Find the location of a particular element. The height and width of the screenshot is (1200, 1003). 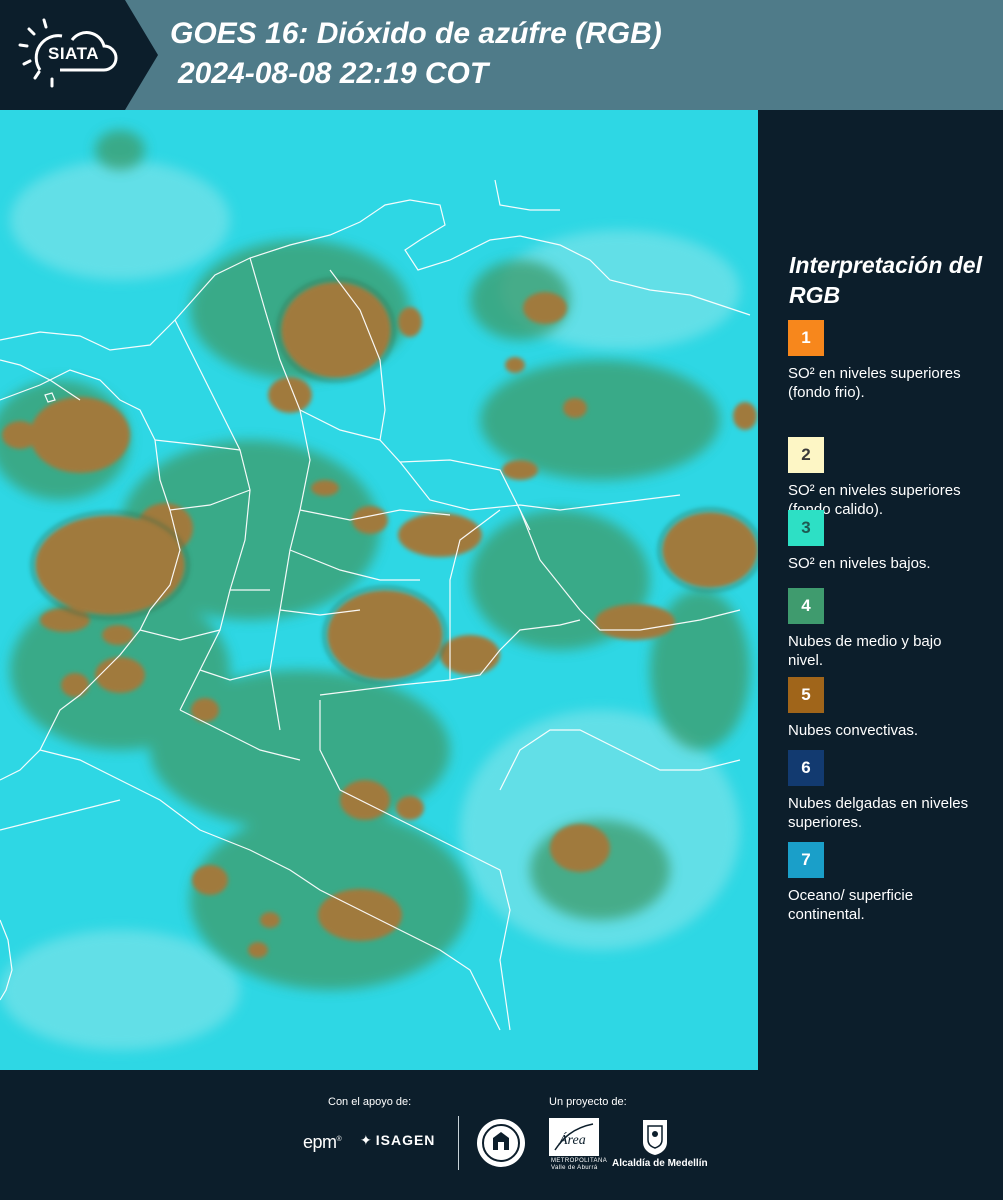

legend-description-1: SO² en niveles superiores (fondo frio). is located at coordinates (874, 383).